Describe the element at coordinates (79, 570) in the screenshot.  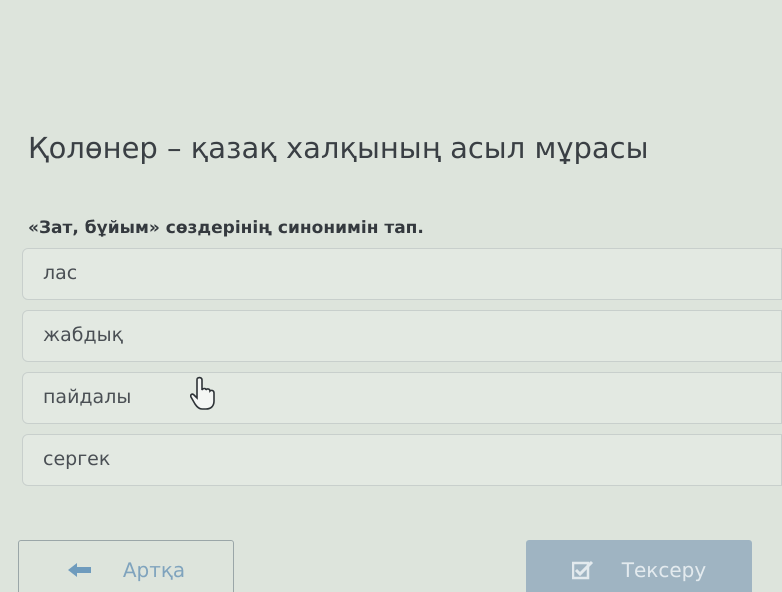
I see `arrow-left-icon` at that location.